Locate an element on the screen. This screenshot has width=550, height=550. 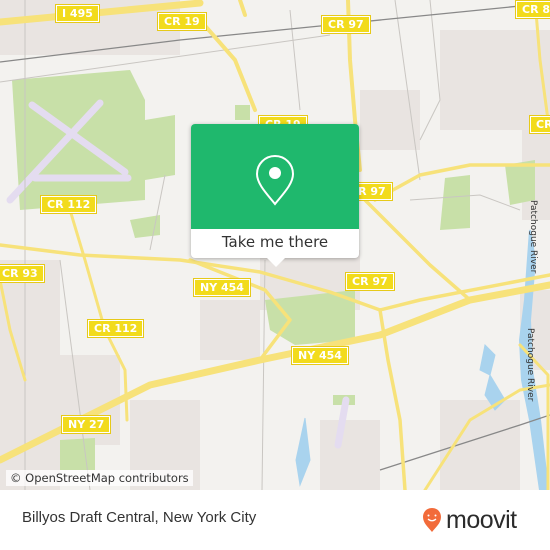
take-me-there-button: Take me there is located at coordinates (275, 243).